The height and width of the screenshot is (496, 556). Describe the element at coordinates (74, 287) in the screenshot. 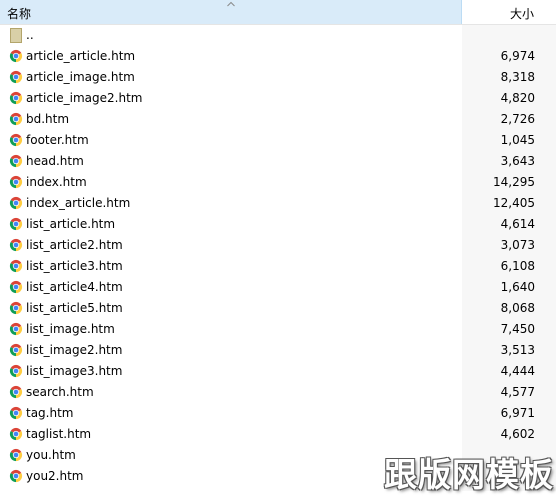

I see `file-name: list_article4.htm` at that location.